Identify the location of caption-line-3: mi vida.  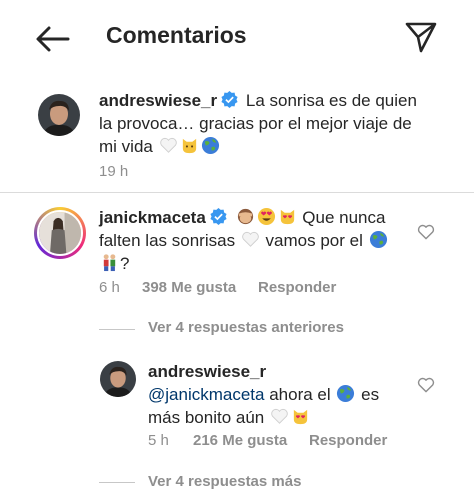
(160, 147).